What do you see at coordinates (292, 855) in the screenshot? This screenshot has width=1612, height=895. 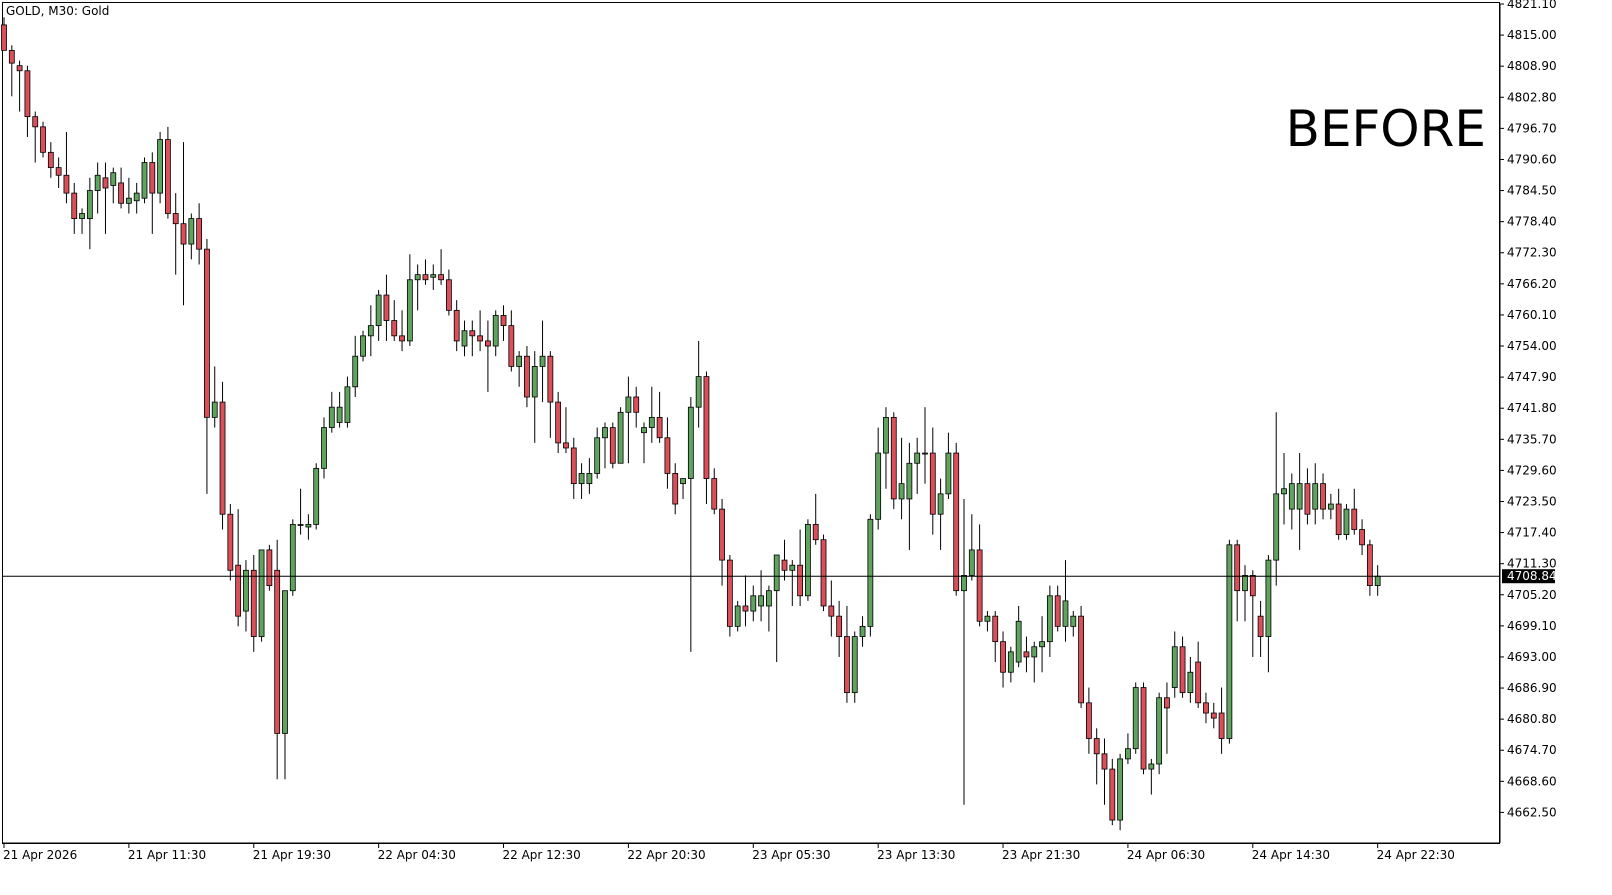 I see `x-tick-label: 21 Apr 19:30` at bounding box center [292, 855].